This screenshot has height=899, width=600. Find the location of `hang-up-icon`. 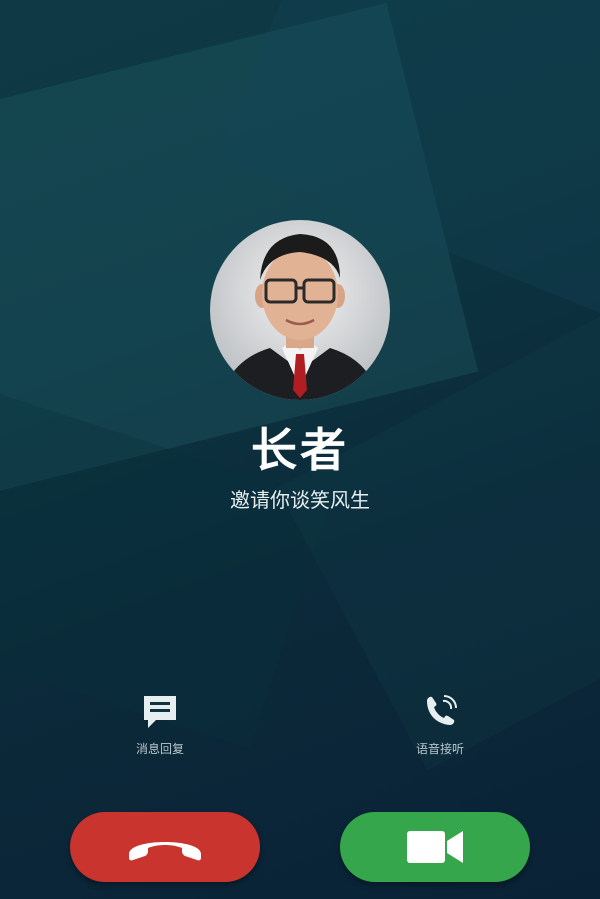

hang-up-icon is located at coordinates (165, 851).